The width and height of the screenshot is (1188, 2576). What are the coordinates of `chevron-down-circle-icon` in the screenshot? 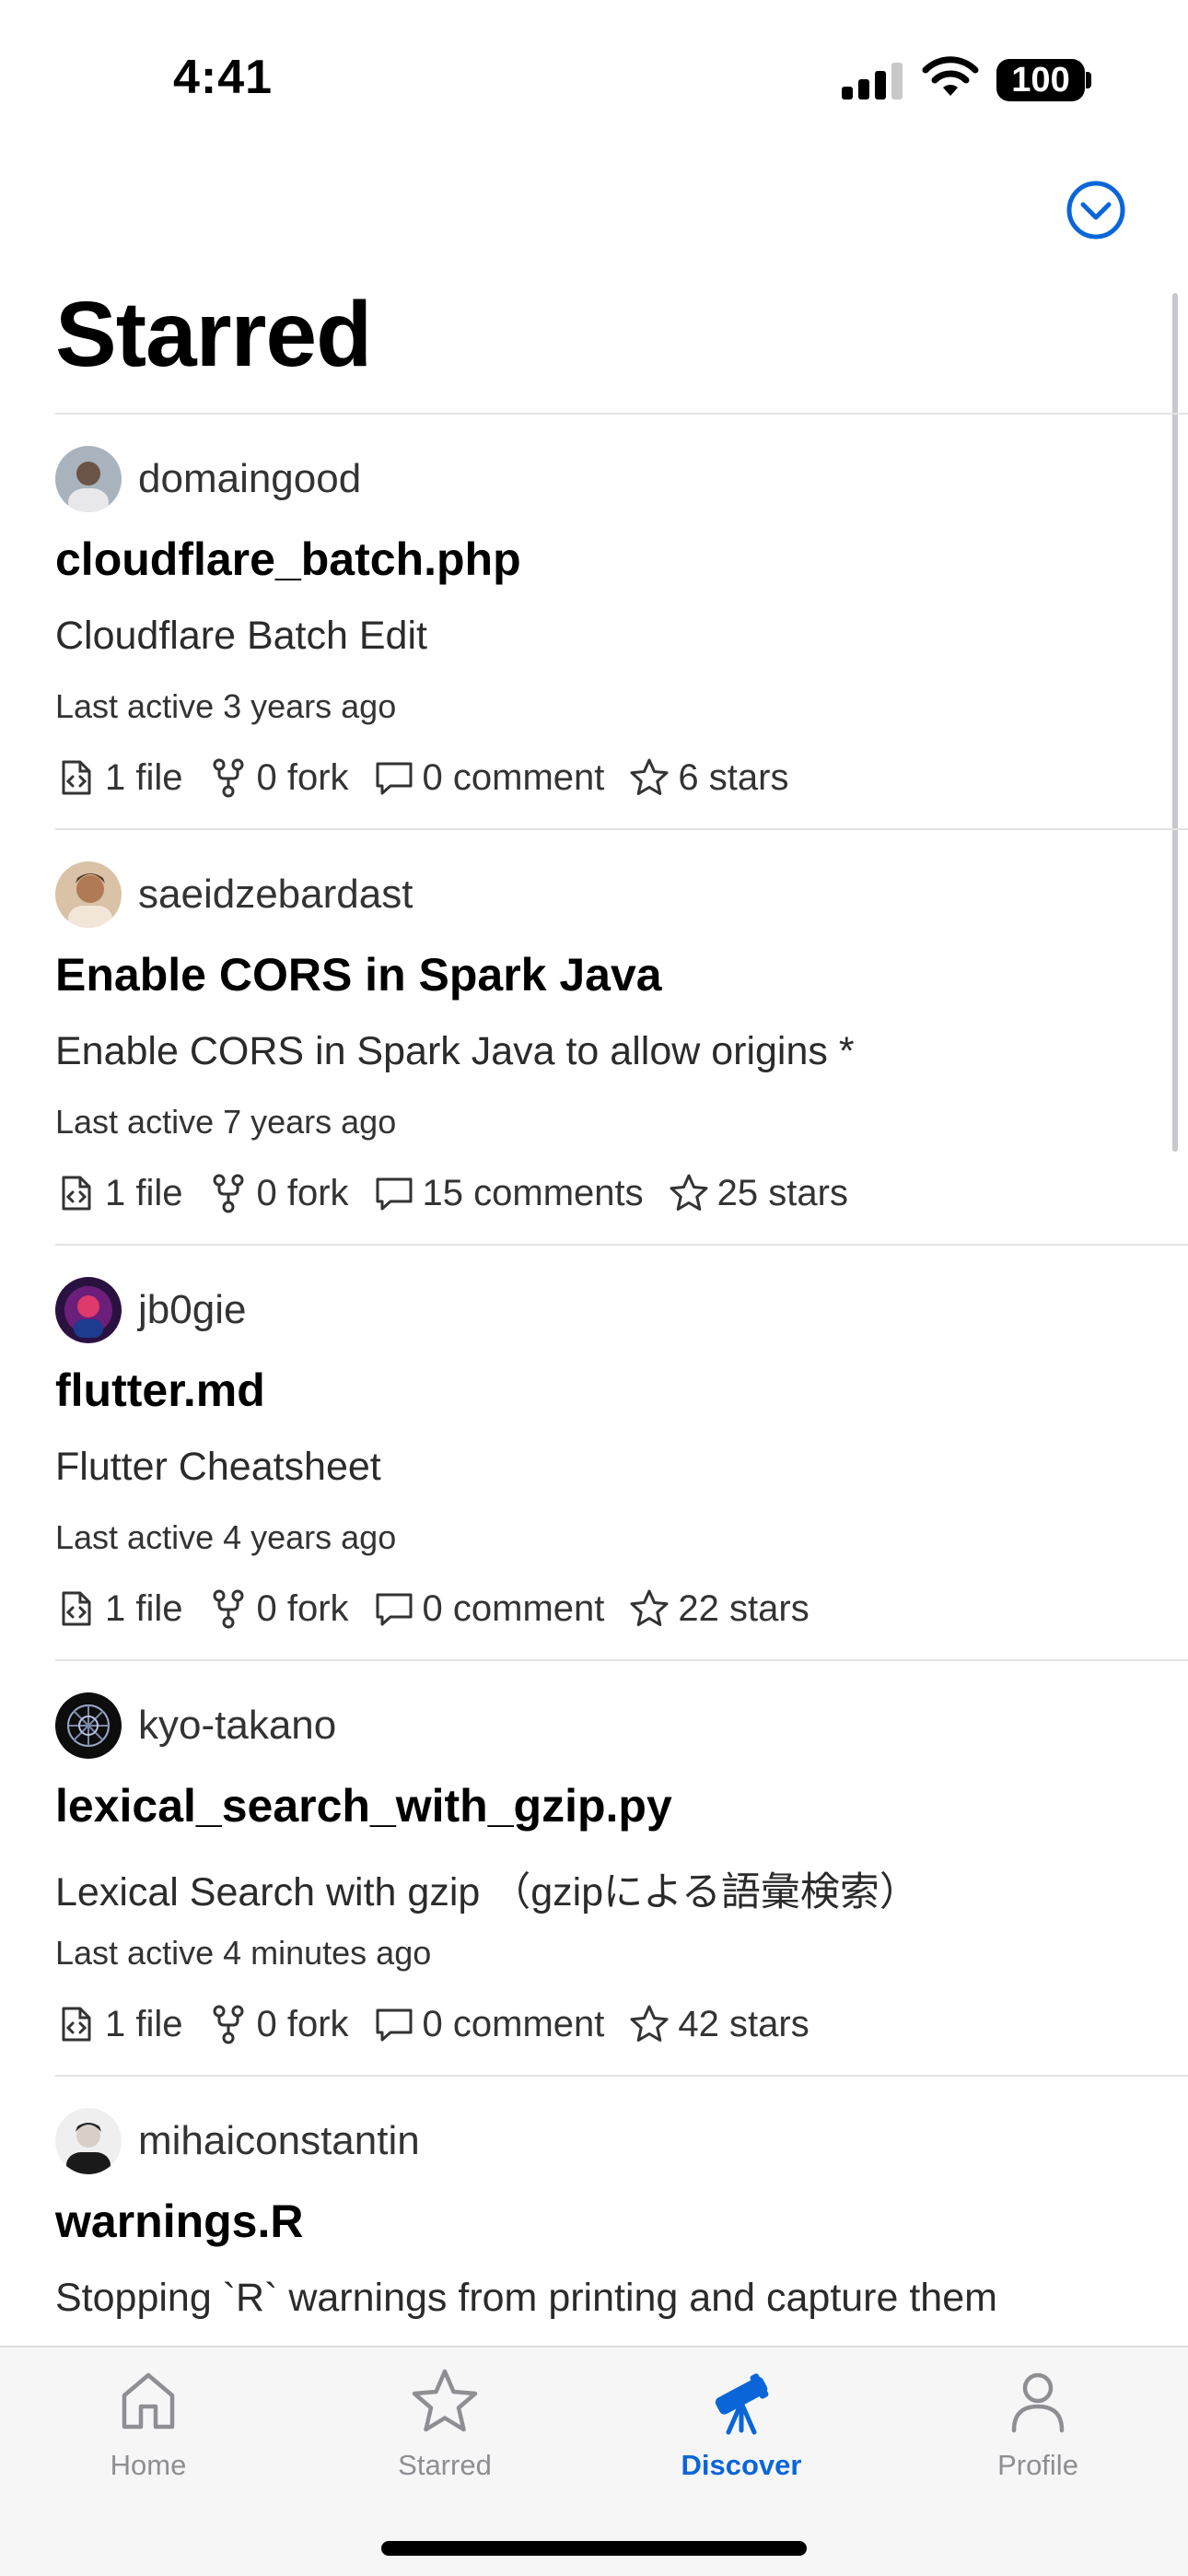 It's located at (1096, 210).